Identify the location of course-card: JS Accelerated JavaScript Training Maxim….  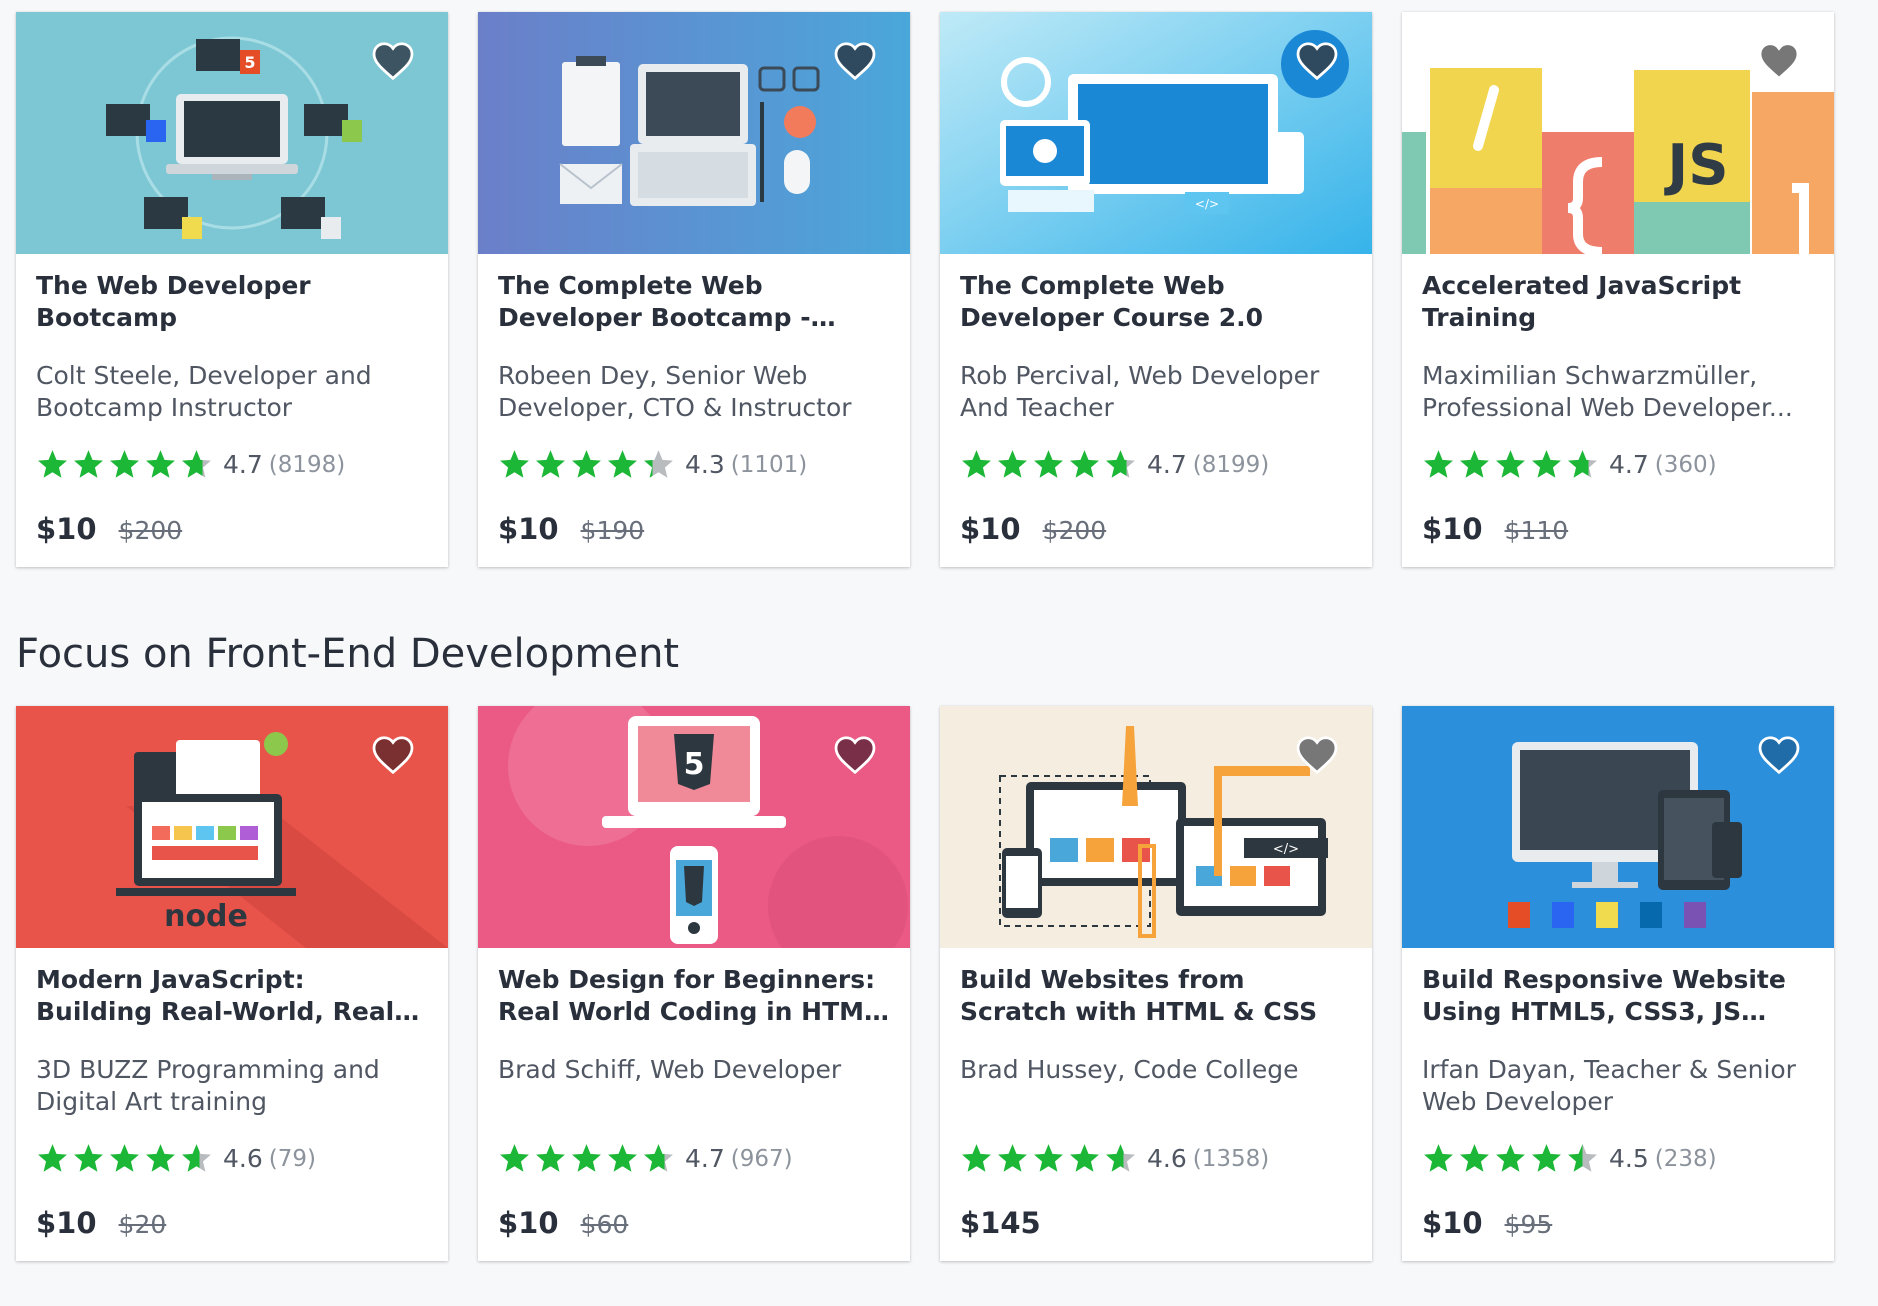
(1618, 289).